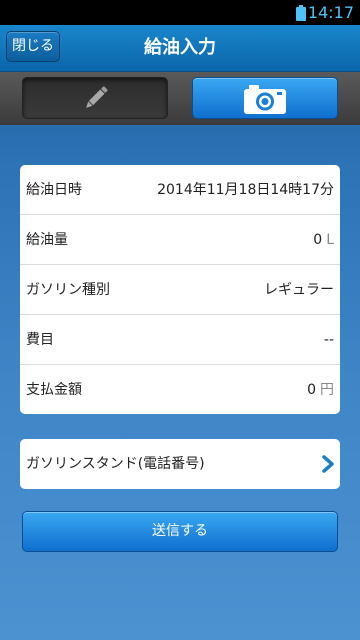 Image resolution: width=360 pixels, height=640 pixels. What do you see at coordinates (318, 240) in the screenshot?
I see `amount-value: 0` at bounding box center [318, 240].